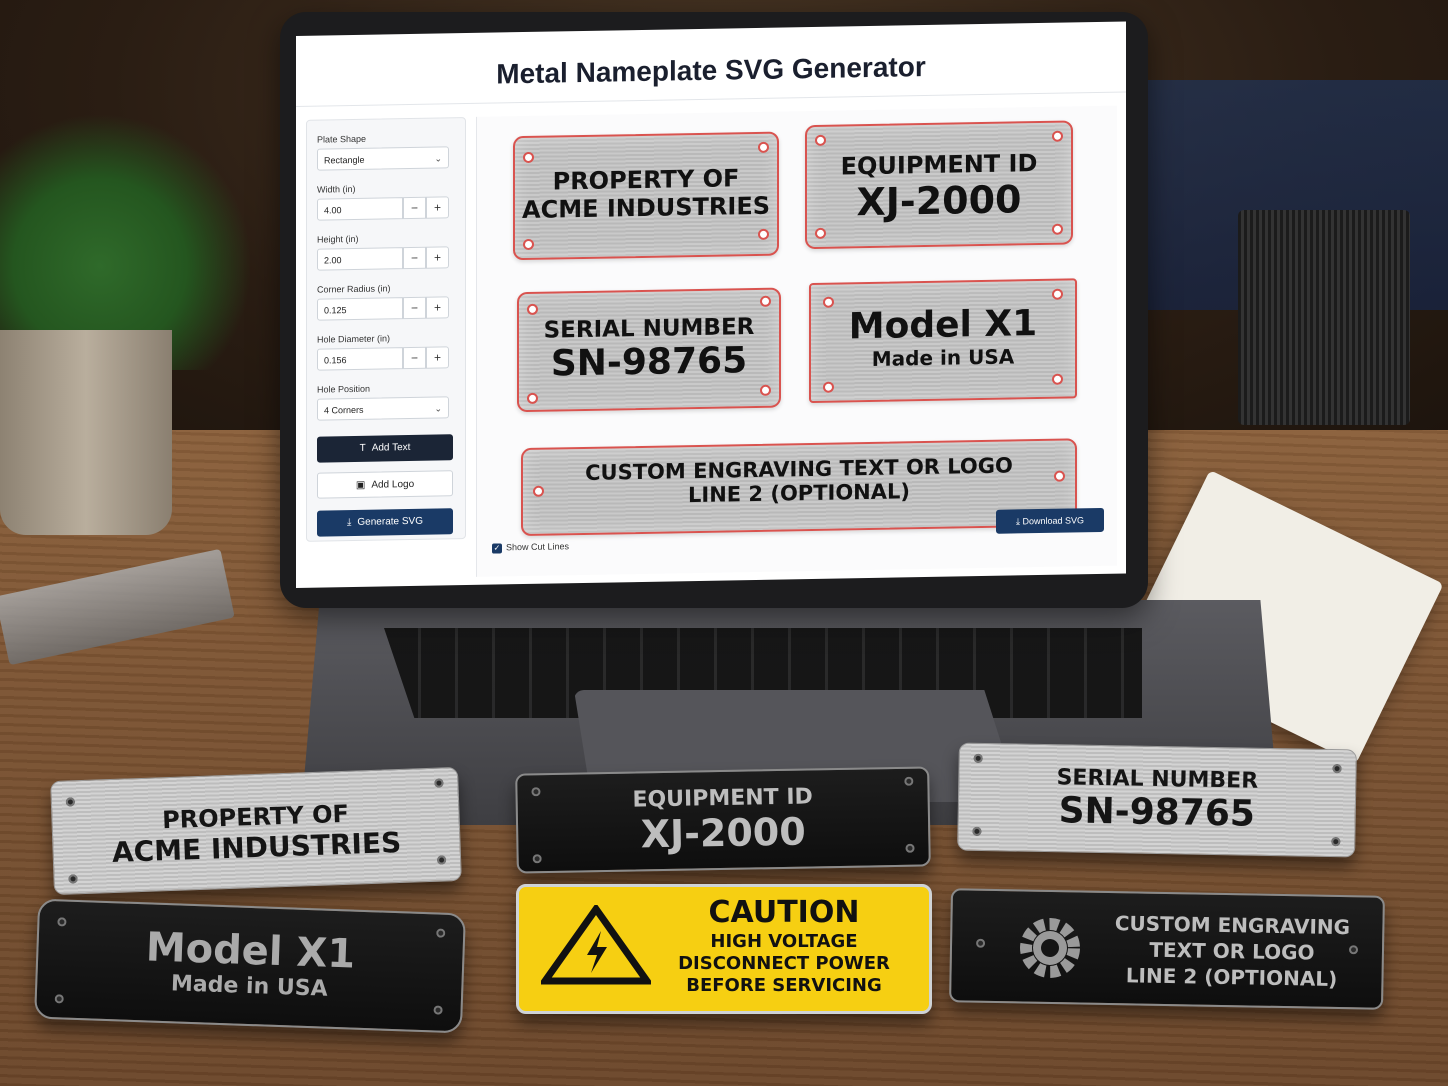 The height and width of the screenshot is (1086, 1448). What do you see at coordinates (1053, 521) in the screenshot?
I see `download-svg-label: Download SVG` at bounding box center [1053, 521].